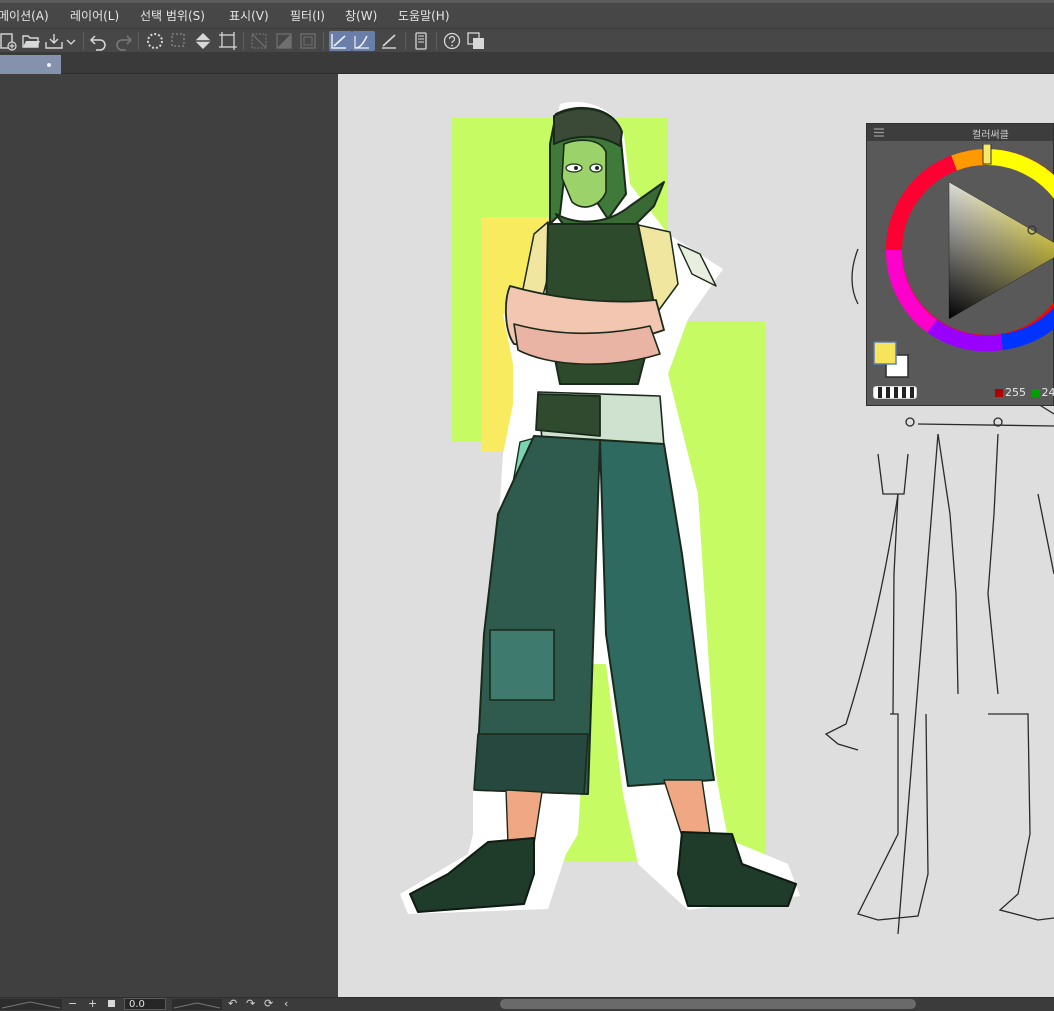  What do you see at coordinates (1047, 392) in the screenshot?
I see `green-value: 245` at bounding box center [1047, 392].